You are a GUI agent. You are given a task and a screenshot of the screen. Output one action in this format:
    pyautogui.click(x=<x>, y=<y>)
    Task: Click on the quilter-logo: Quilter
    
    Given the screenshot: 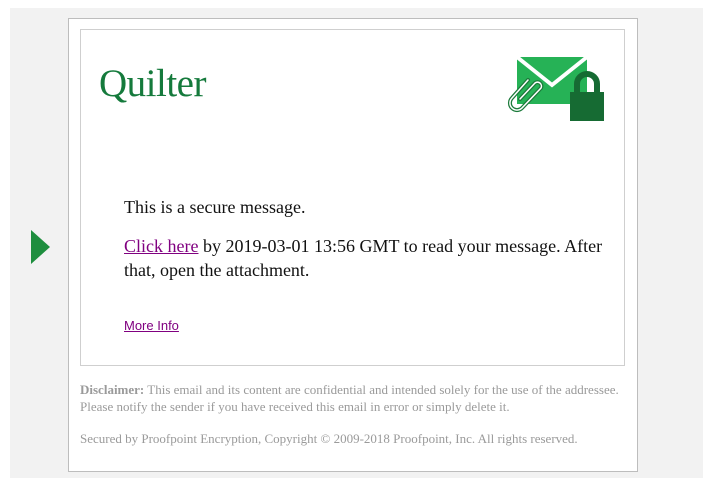 What is the action you would take?
    pyautogui.click(x=152, y=83)
    